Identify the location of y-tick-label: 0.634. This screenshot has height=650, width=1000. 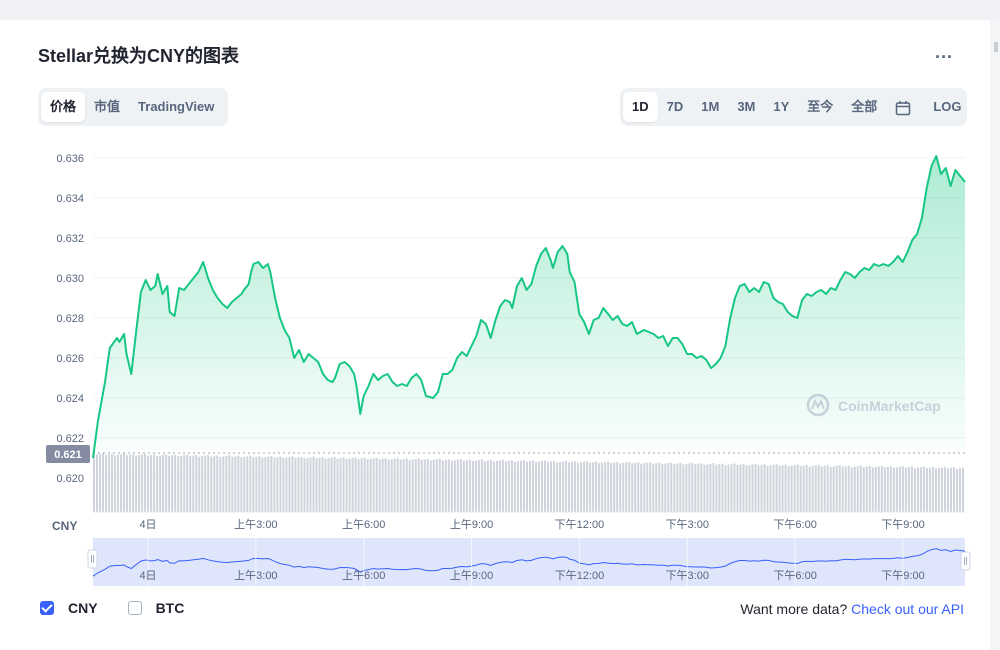
(70, 199).